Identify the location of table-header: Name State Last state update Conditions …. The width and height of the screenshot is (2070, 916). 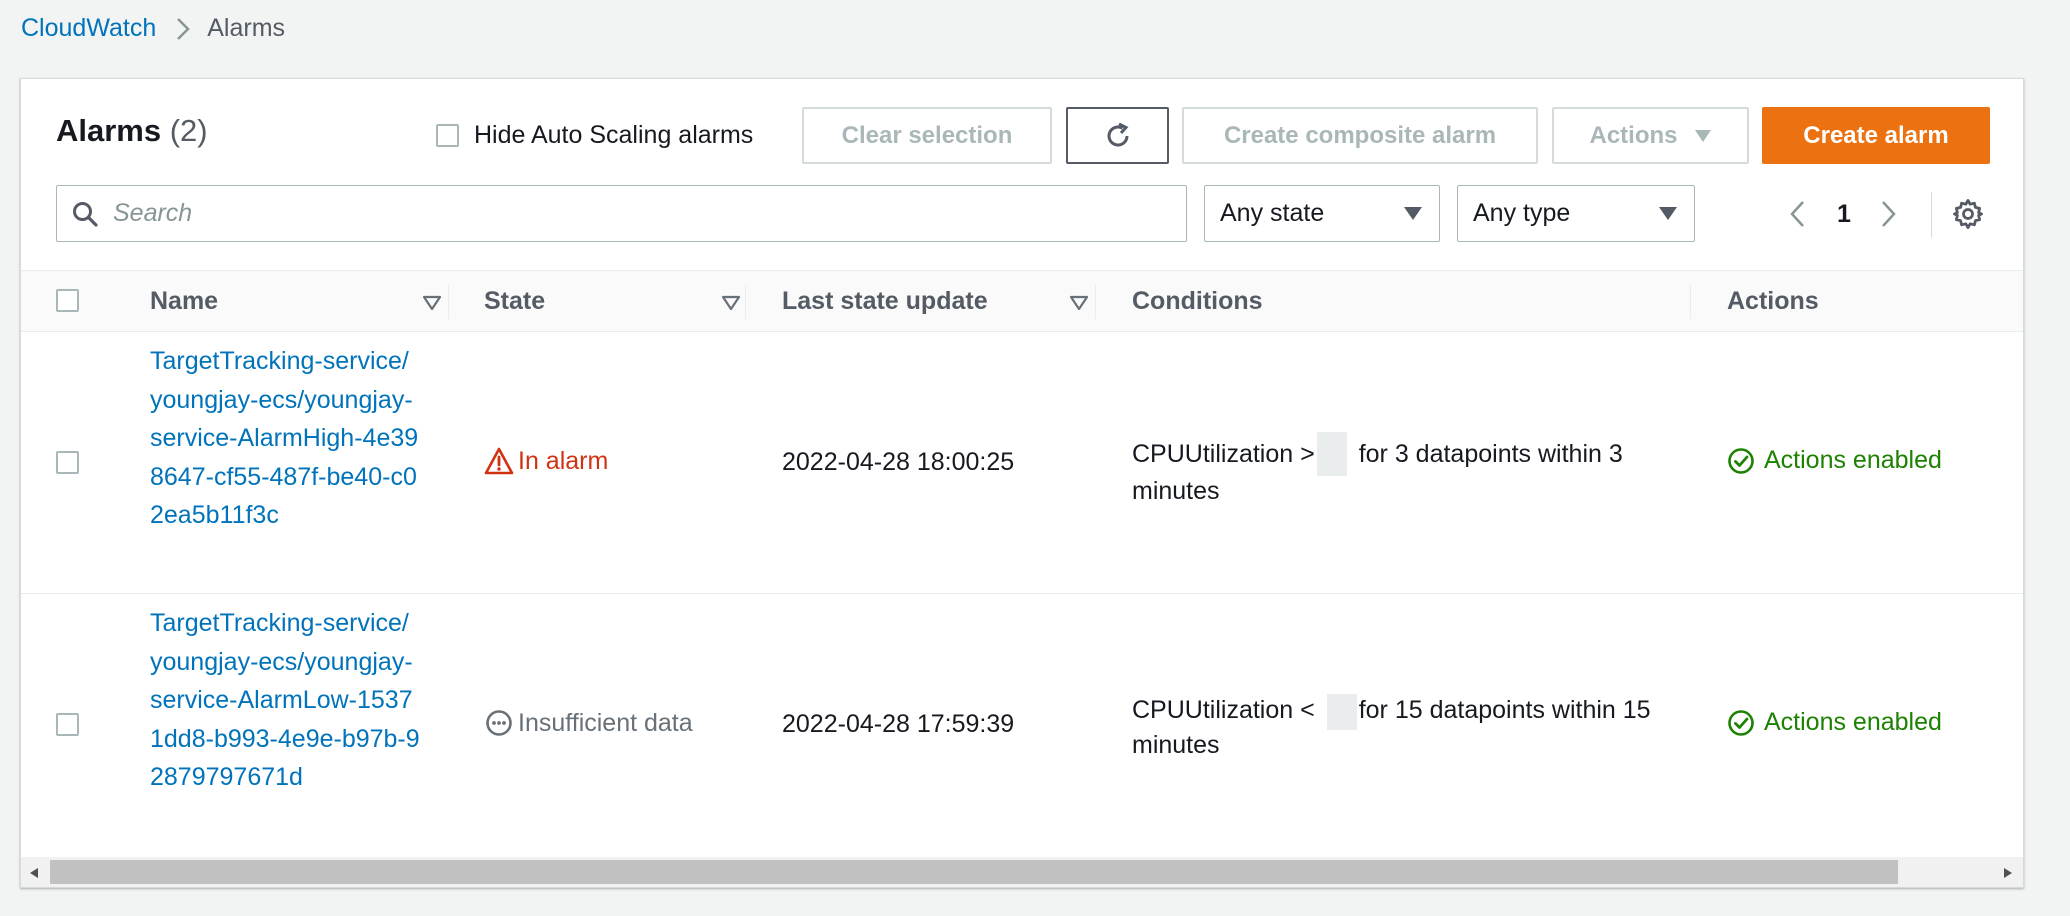
(1022, 301).